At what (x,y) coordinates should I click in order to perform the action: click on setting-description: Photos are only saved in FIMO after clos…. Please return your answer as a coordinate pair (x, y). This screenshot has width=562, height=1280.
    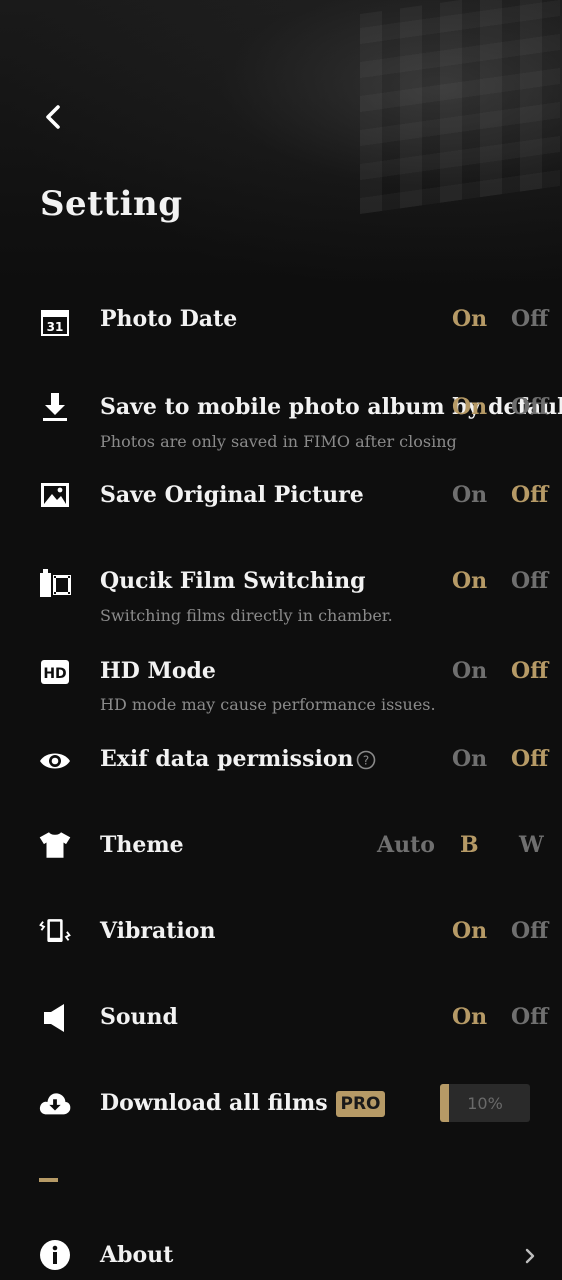
    Looking at the image, I should click on (278, 441).